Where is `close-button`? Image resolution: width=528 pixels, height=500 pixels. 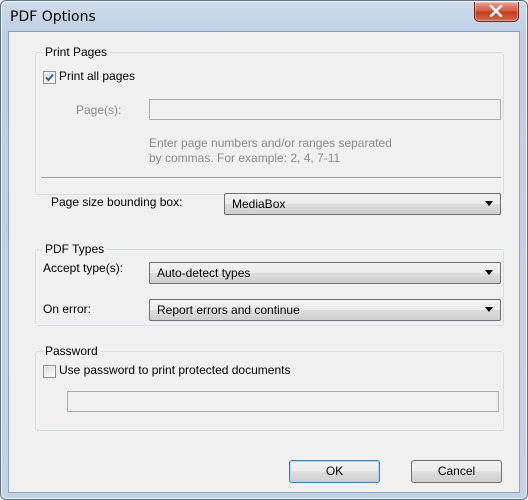 close-button is located at coordinates (496, 12).